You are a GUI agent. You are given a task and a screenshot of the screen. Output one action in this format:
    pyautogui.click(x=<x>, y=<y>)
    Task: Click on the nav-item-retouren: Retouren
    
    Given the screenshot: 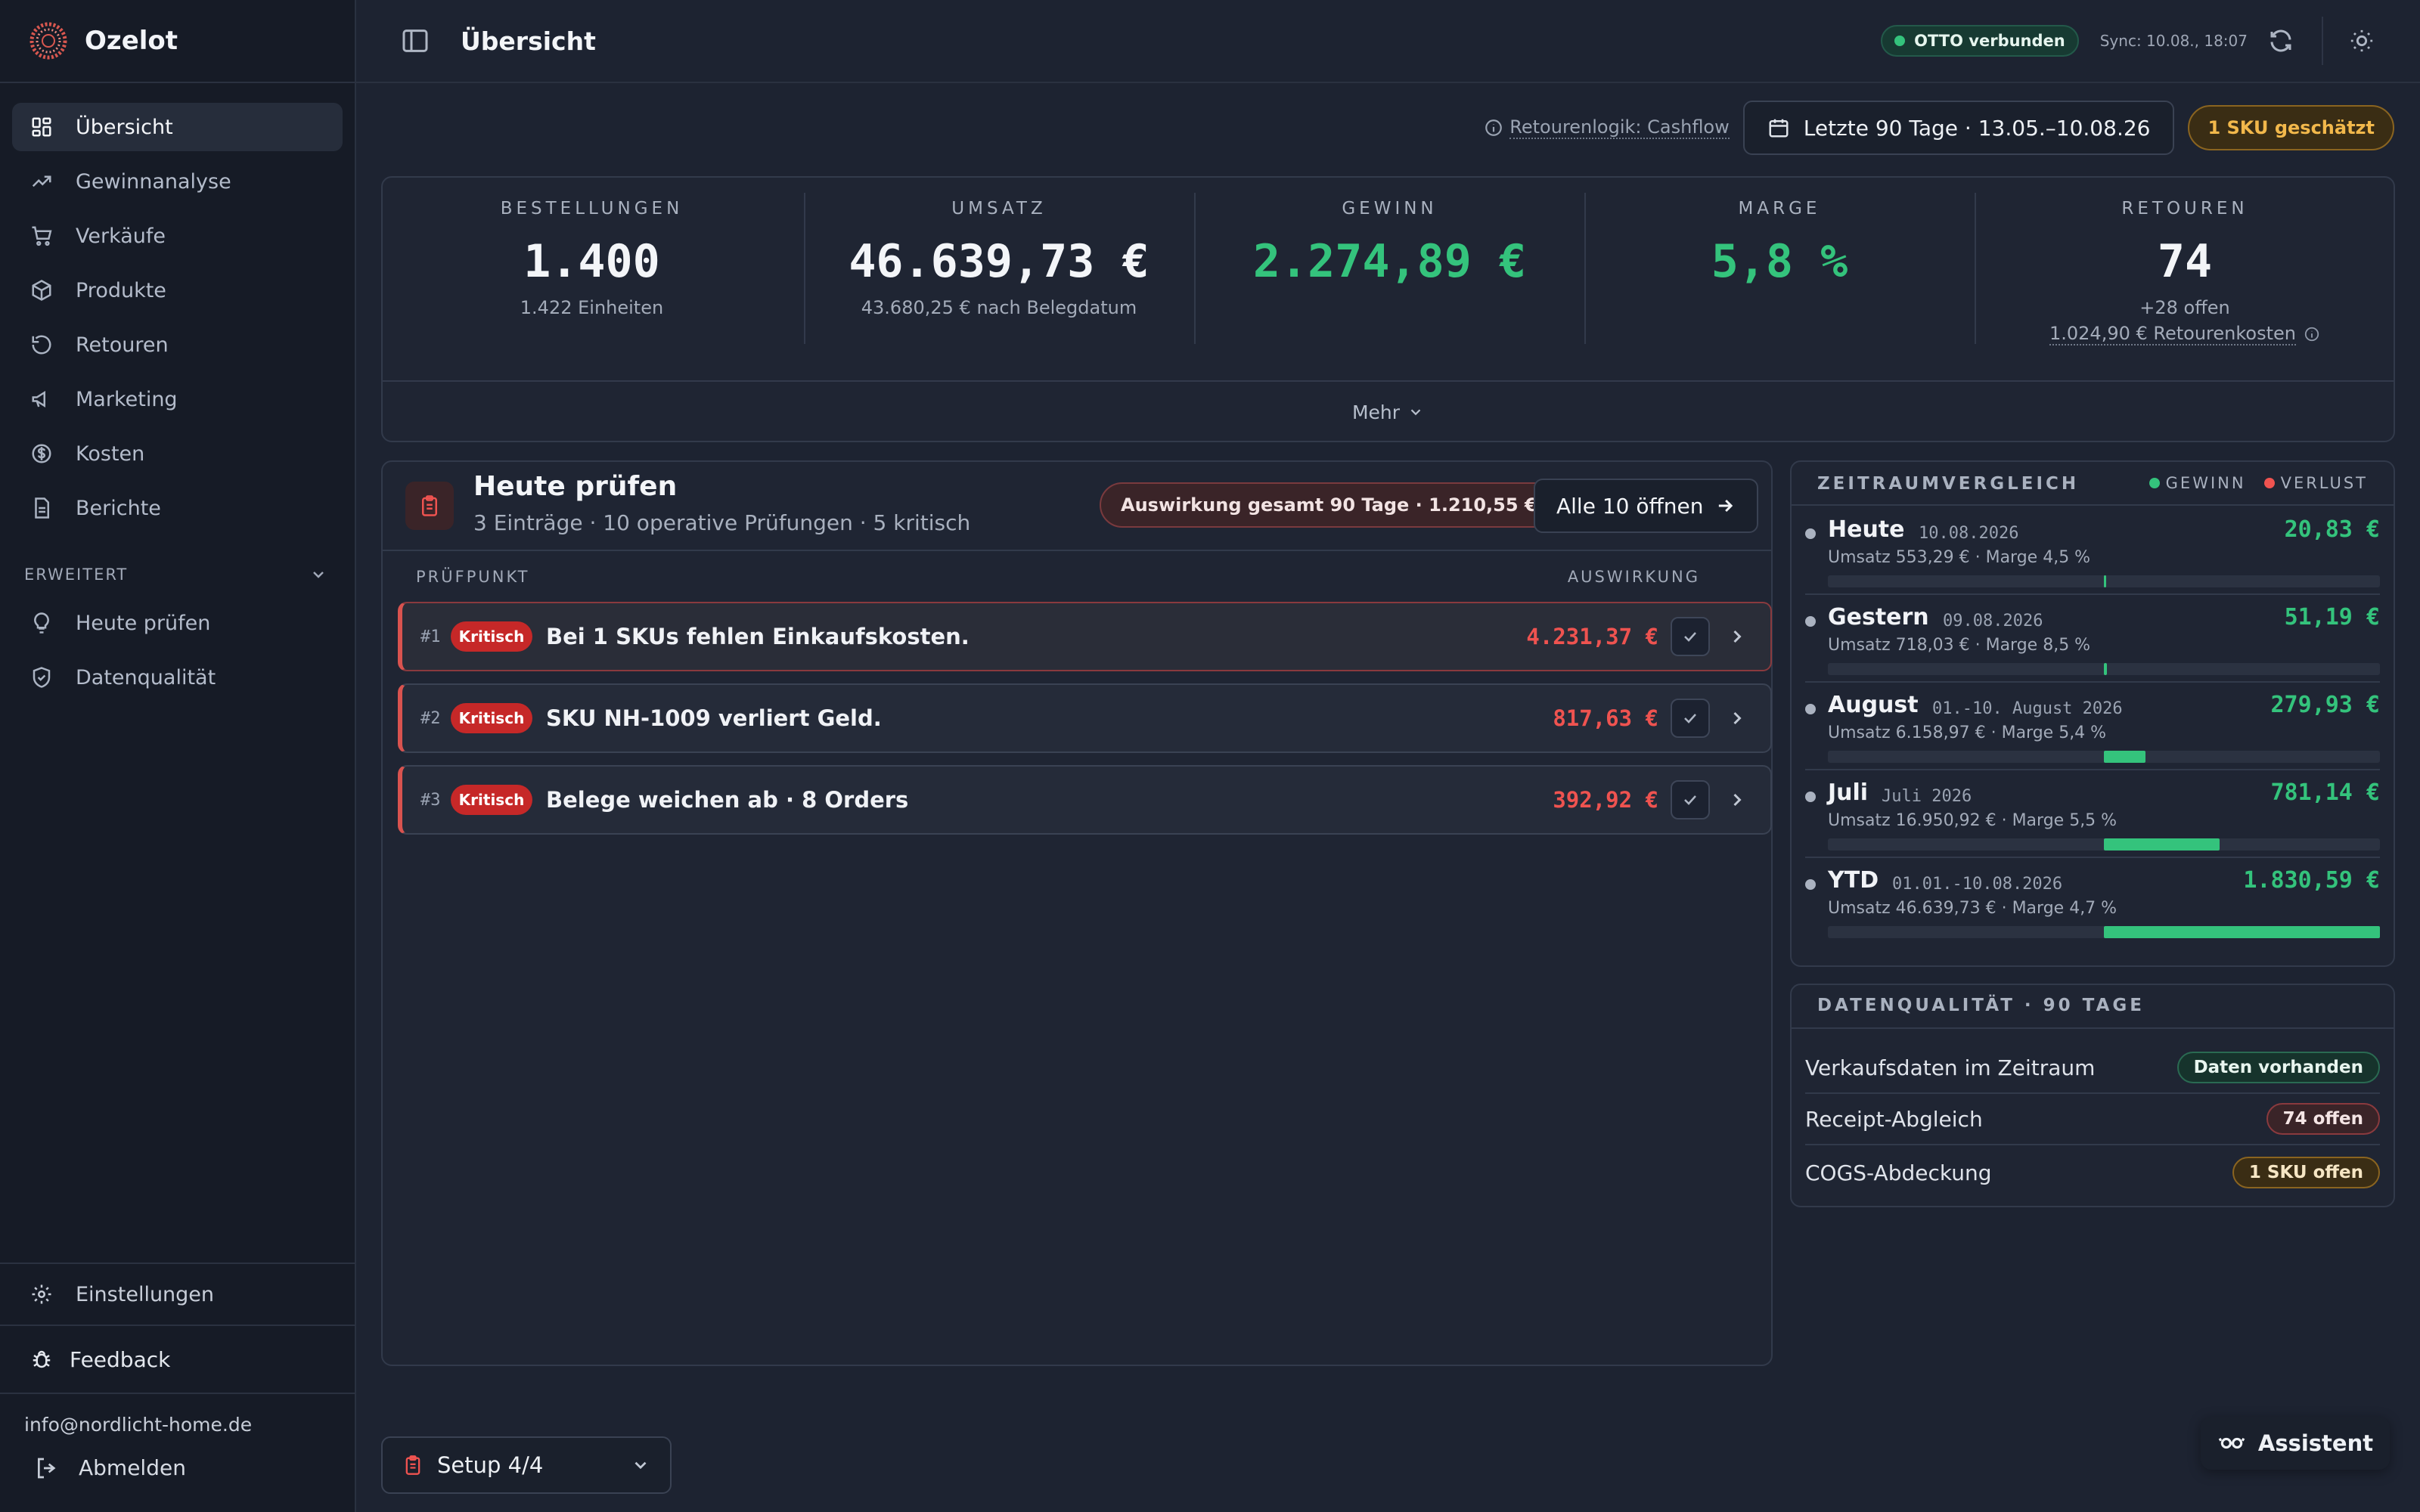 What is the action you would take?
    pyautogui.click(x=177, y=345)
    